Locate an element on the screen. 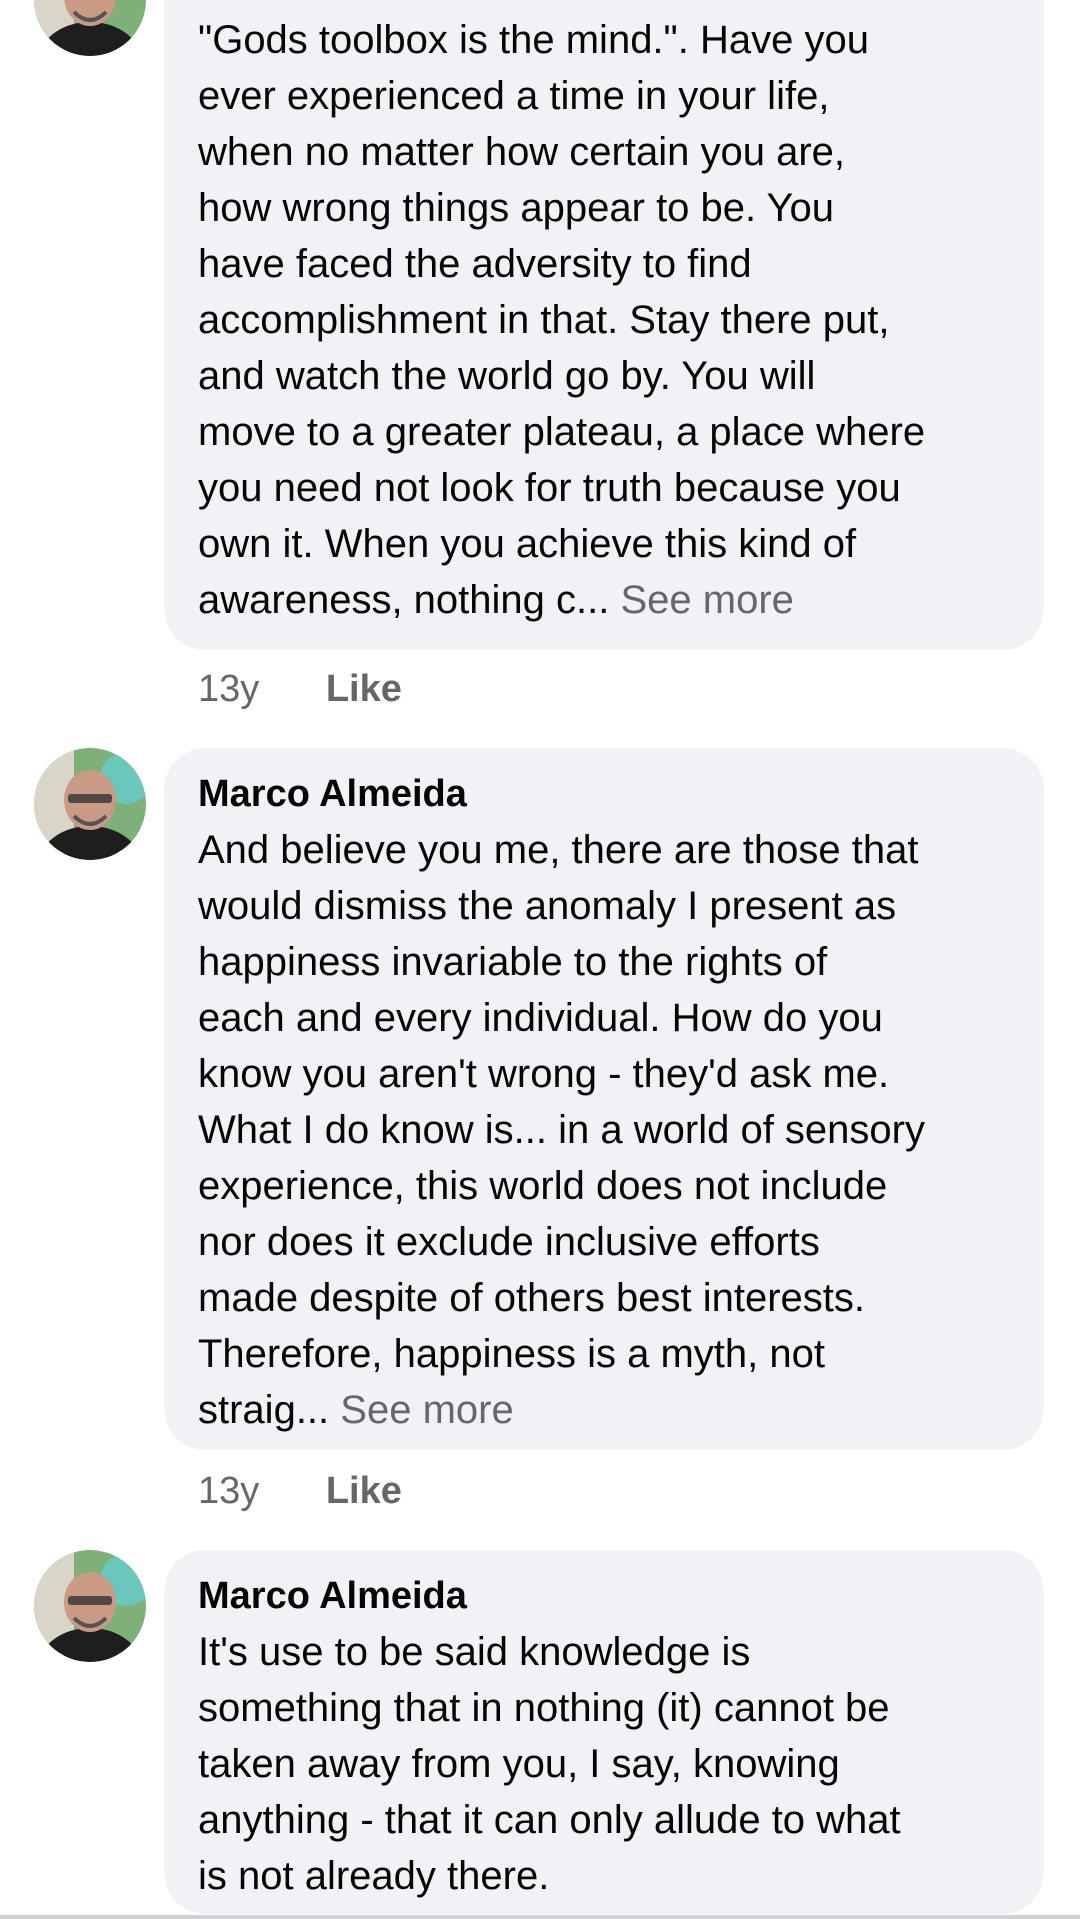 This screenshot has width=1080, height=1919. bottom-divider is located at coordinates (540, 1917).